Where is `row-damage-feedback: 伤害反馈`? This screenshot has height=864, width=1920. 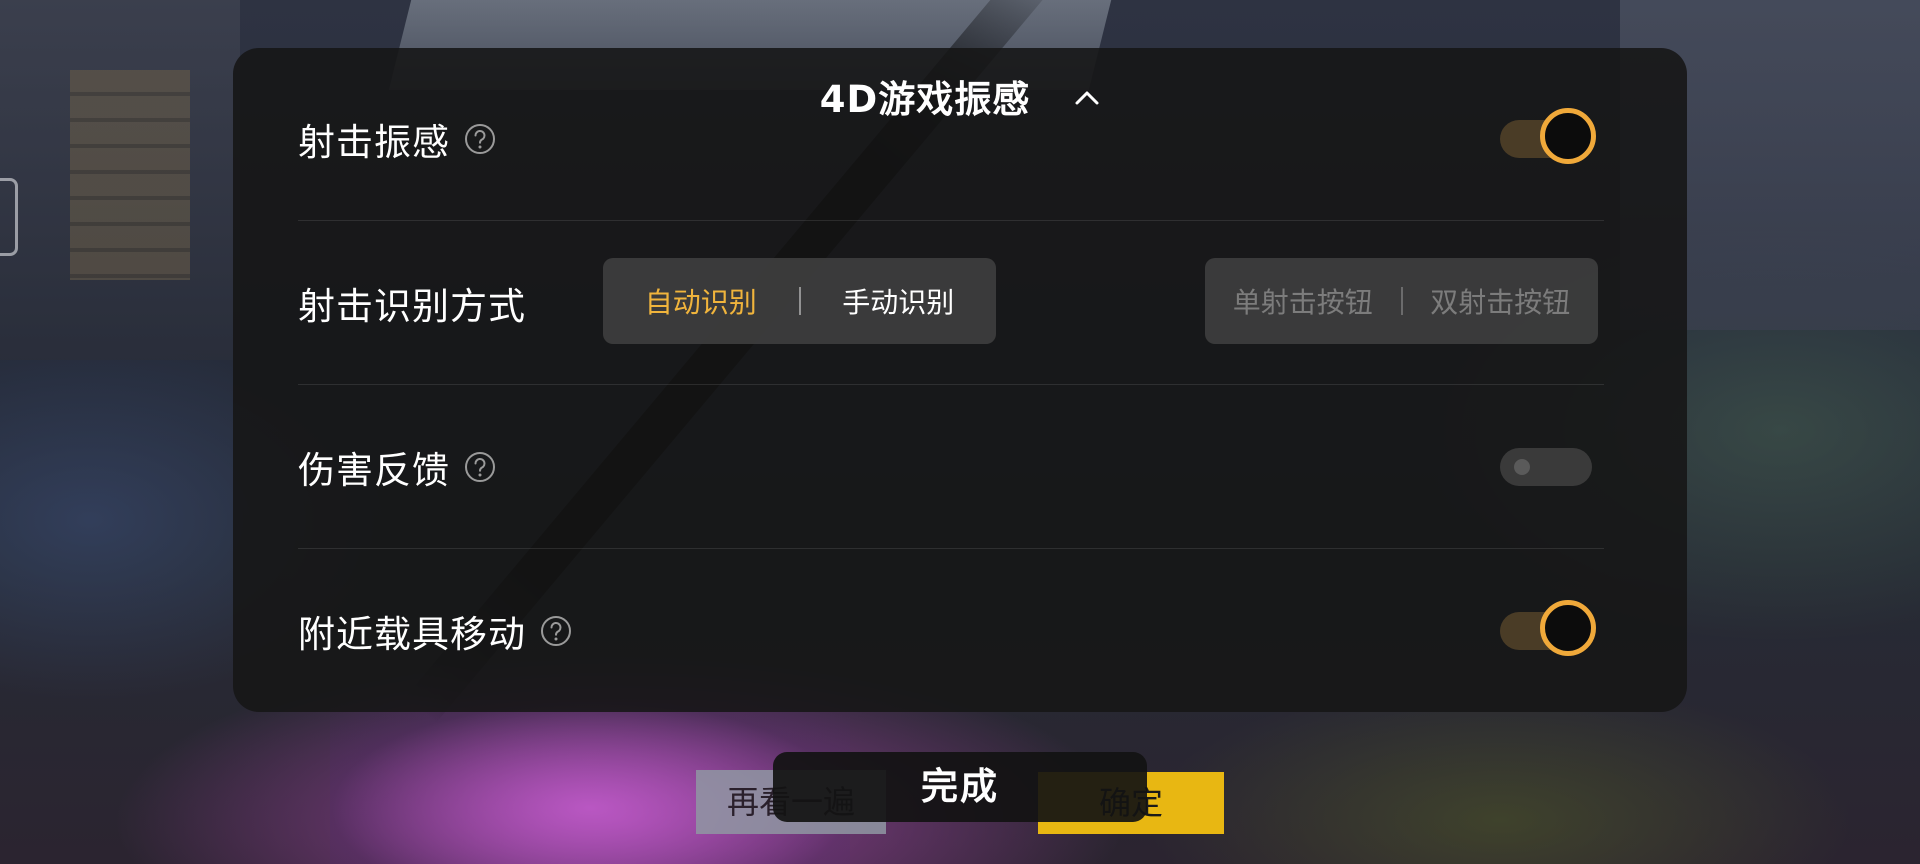
row-damage-feedback: 伤害反馈 is located at coordinates (951, 467).